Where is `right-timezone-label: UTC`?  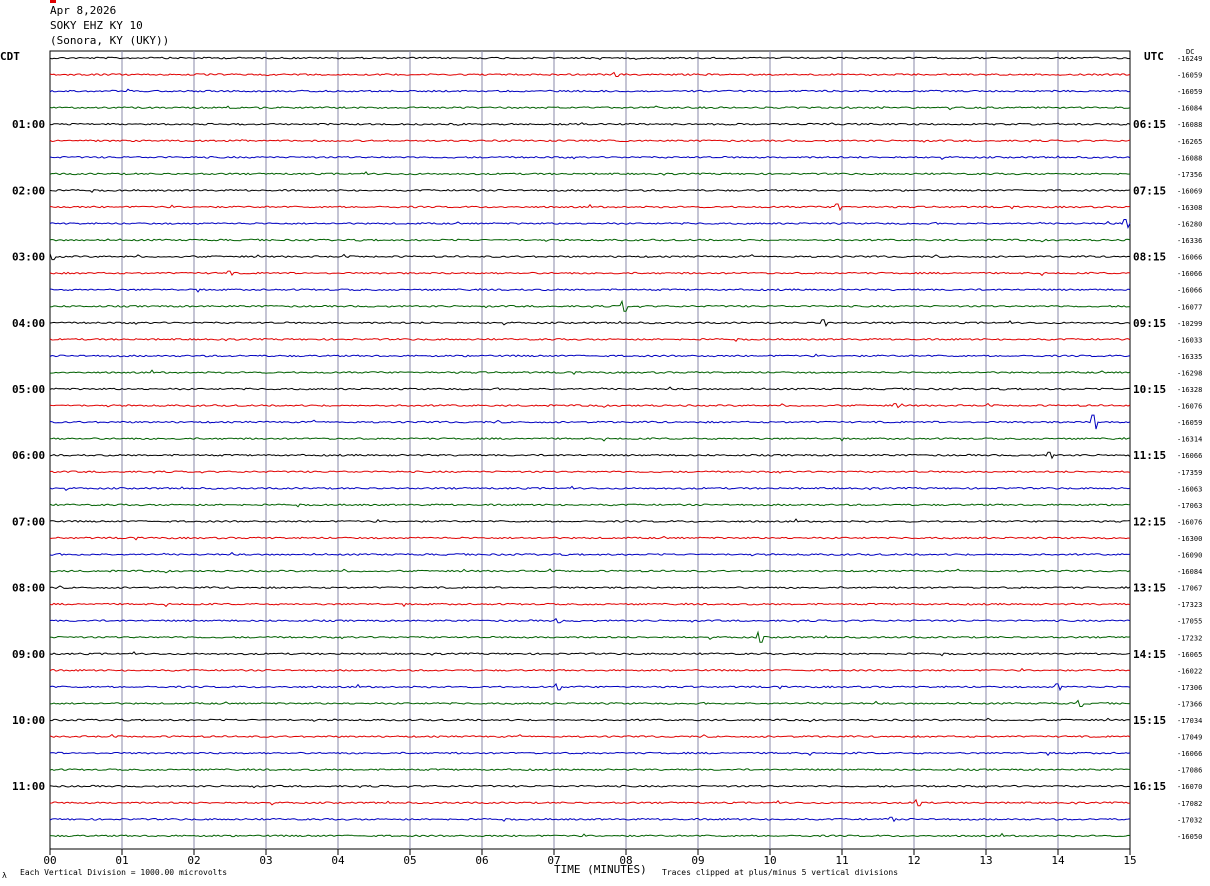 right-timezone-label: UTC is located at coordinates (1154, 56).